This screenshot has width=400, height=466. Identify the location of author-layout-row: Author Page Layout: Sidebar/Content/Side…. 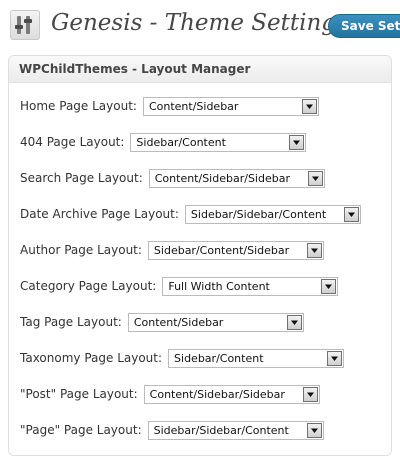
(172, 250).